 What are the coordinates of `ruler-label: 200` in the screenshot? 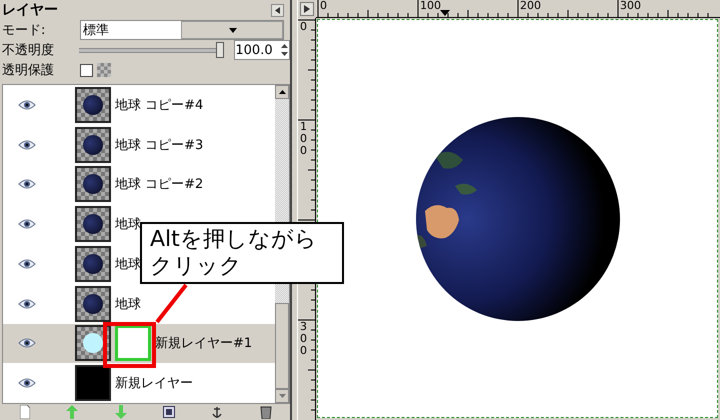 It's located at (530, 6).